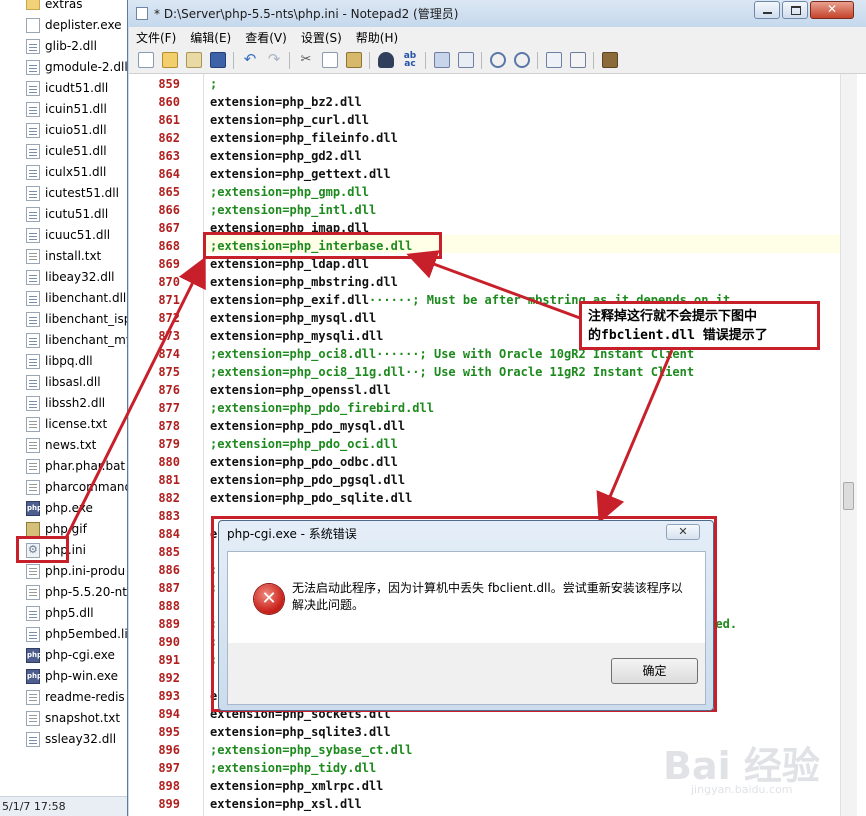 The height and width of the screenshot is (816, 866). Describe the element at coordinates (210, 37) in the screenshot. I see `menu-edit: 编辑(E)` at that location.